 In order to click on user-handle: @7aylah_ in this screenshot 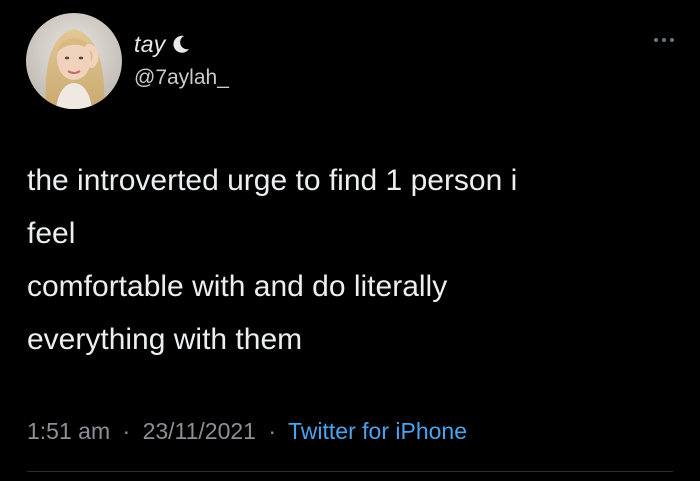, I will do `click(181, 78)`.